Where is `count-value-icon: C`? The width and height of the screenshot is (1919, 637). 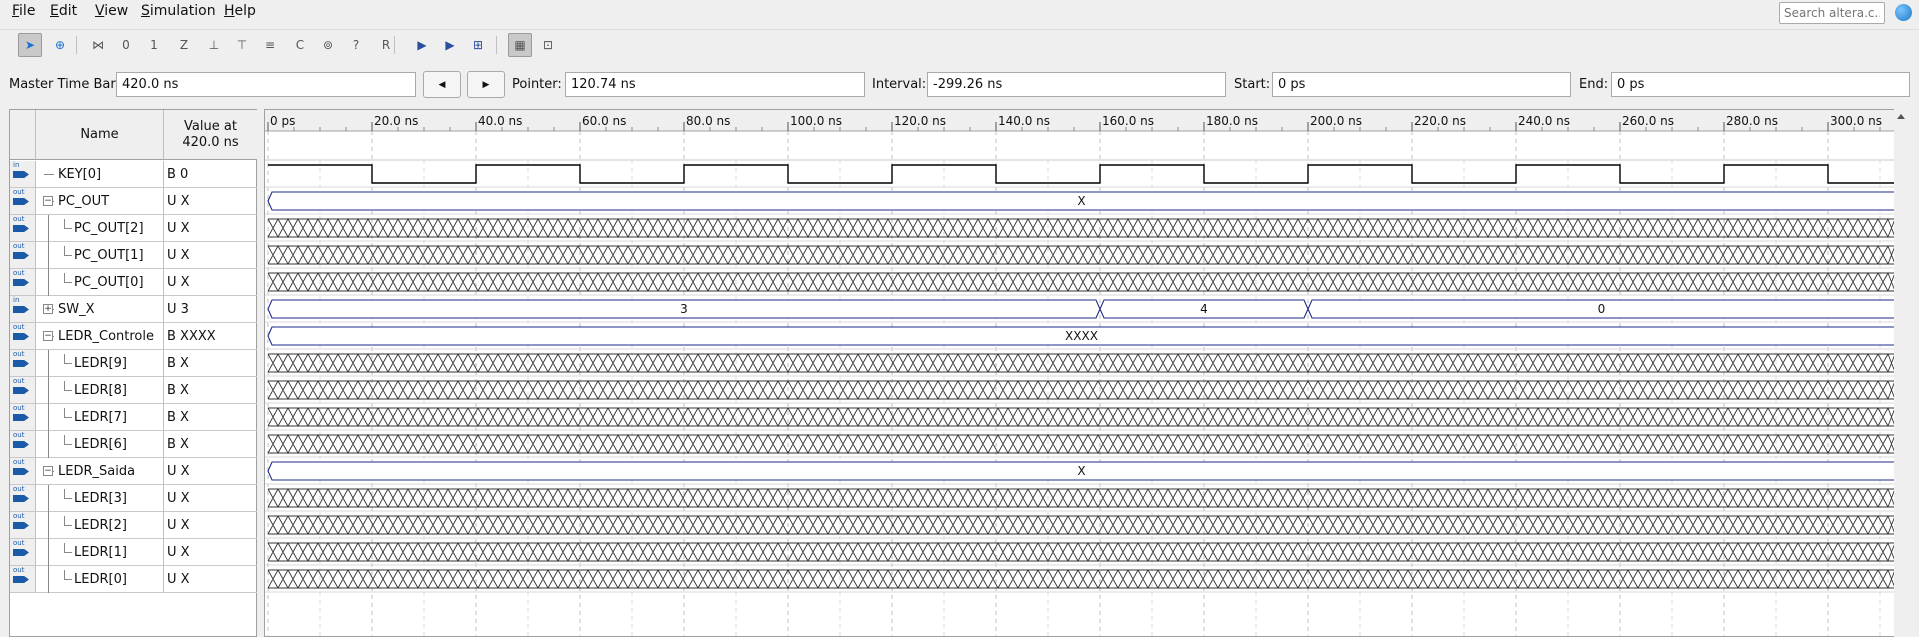
count-value-icon: C is located at coordinates (300, 45).